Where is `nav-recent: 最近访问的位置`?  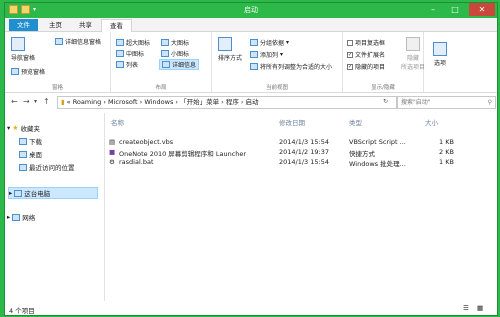 nav-recent: 最近访问的位置 is located at coordinates (47, 167).